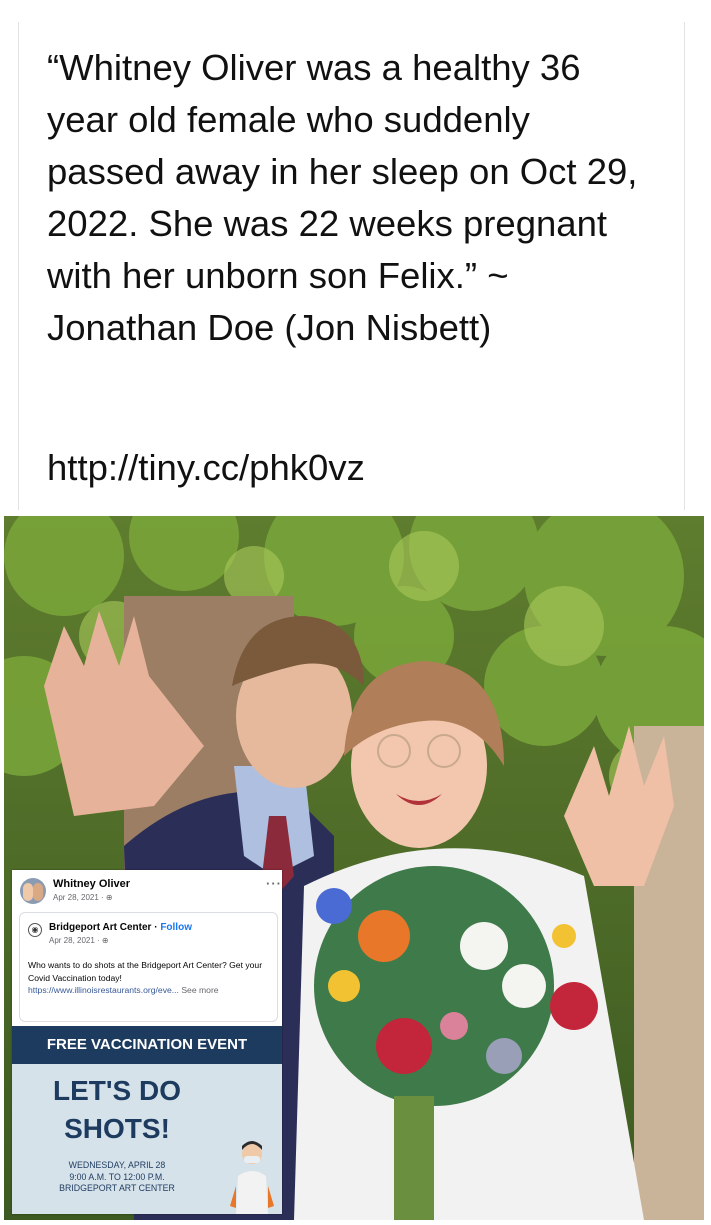  I want to click on avatar, so click(33, 891).